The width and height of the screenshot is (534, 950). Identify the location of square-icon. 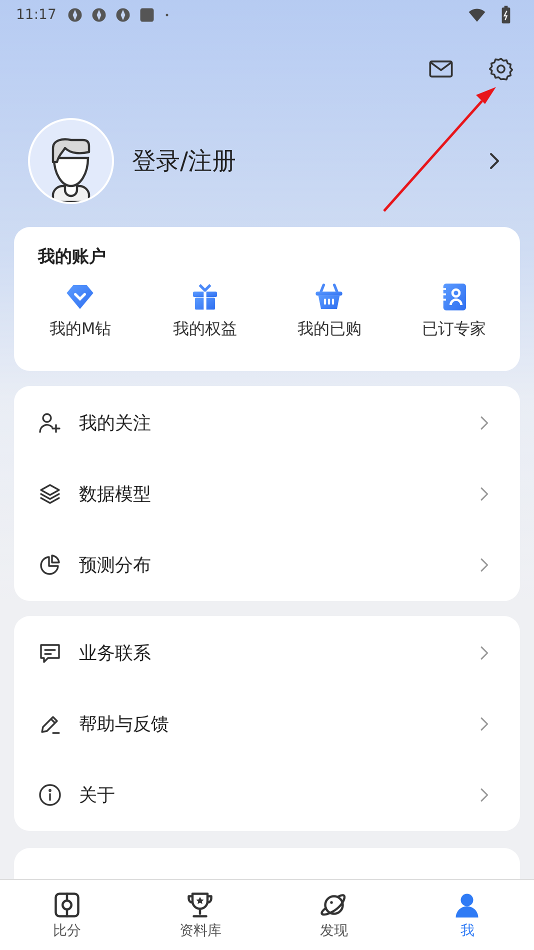
(147, 15).